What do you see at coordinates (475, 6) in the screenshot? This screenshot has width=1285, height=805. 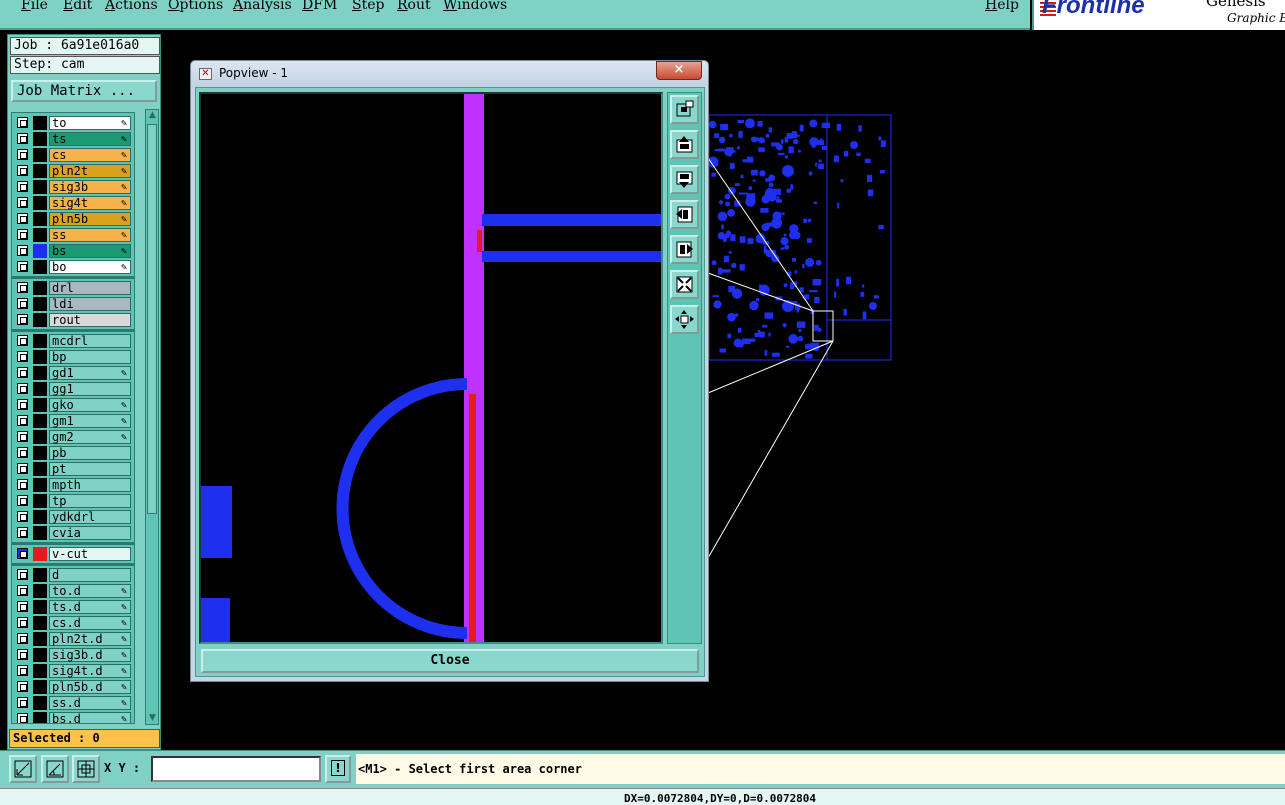 I see `menu-windows: Windows` at bounding box center [475, 6].